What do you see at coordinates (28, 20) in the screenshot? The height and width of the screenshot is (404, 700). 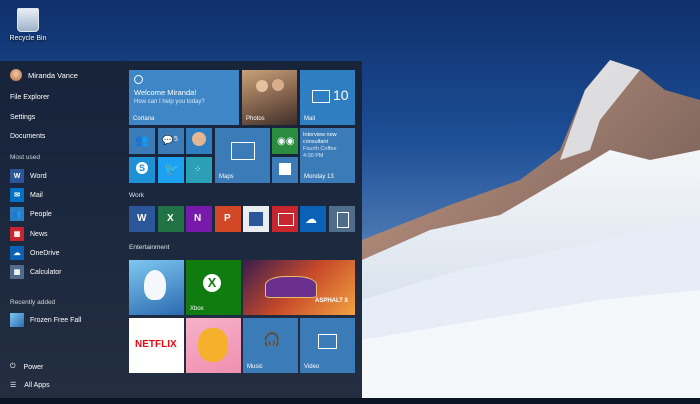 I see `recycle-bin-icon` at bounding box center [28, 20].